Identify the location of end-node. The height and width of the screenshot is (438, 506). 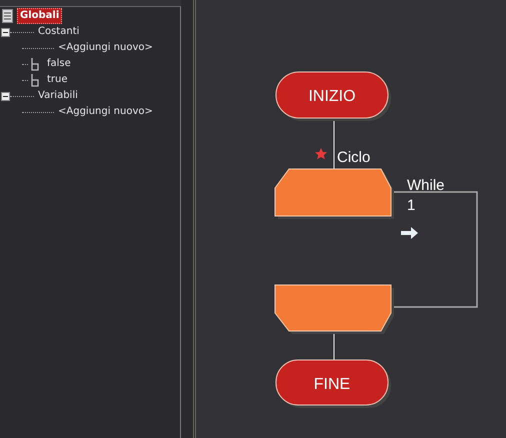
(333, 384).